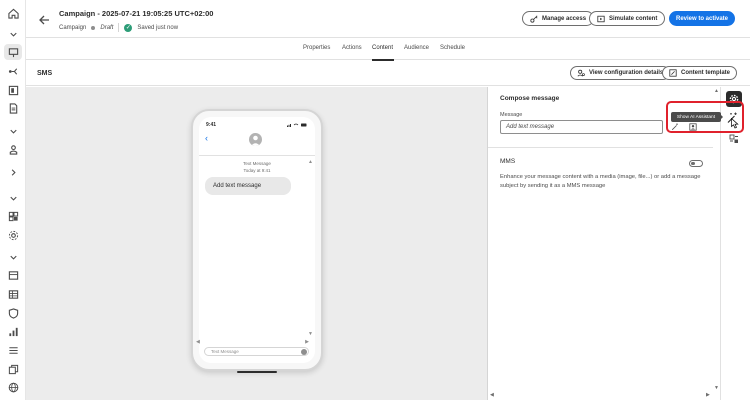  What do you see at coordinates (211, 125) in the screenshot?
I see `phone-time: 9:41` at bounding box center [211, 125].